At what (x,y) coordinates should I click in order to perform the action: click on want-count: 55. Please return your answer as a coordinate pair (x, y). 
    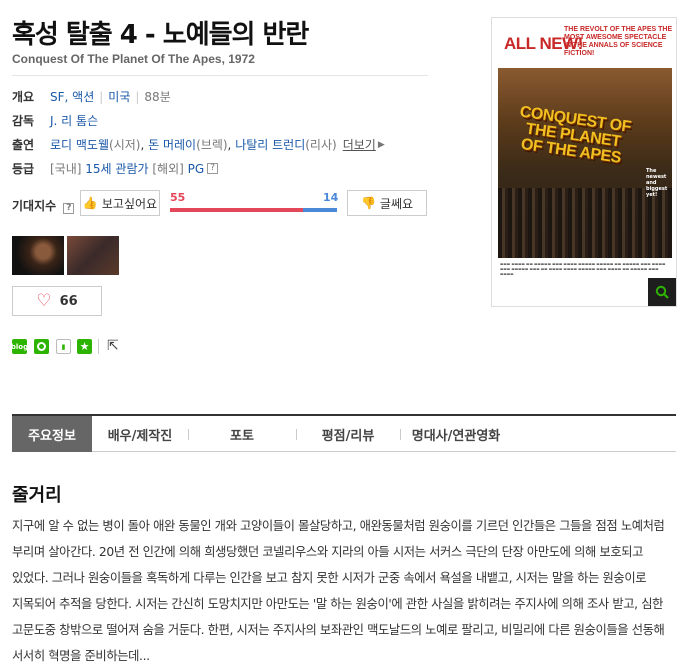
    Looking at the image, I should click on (178, 197).